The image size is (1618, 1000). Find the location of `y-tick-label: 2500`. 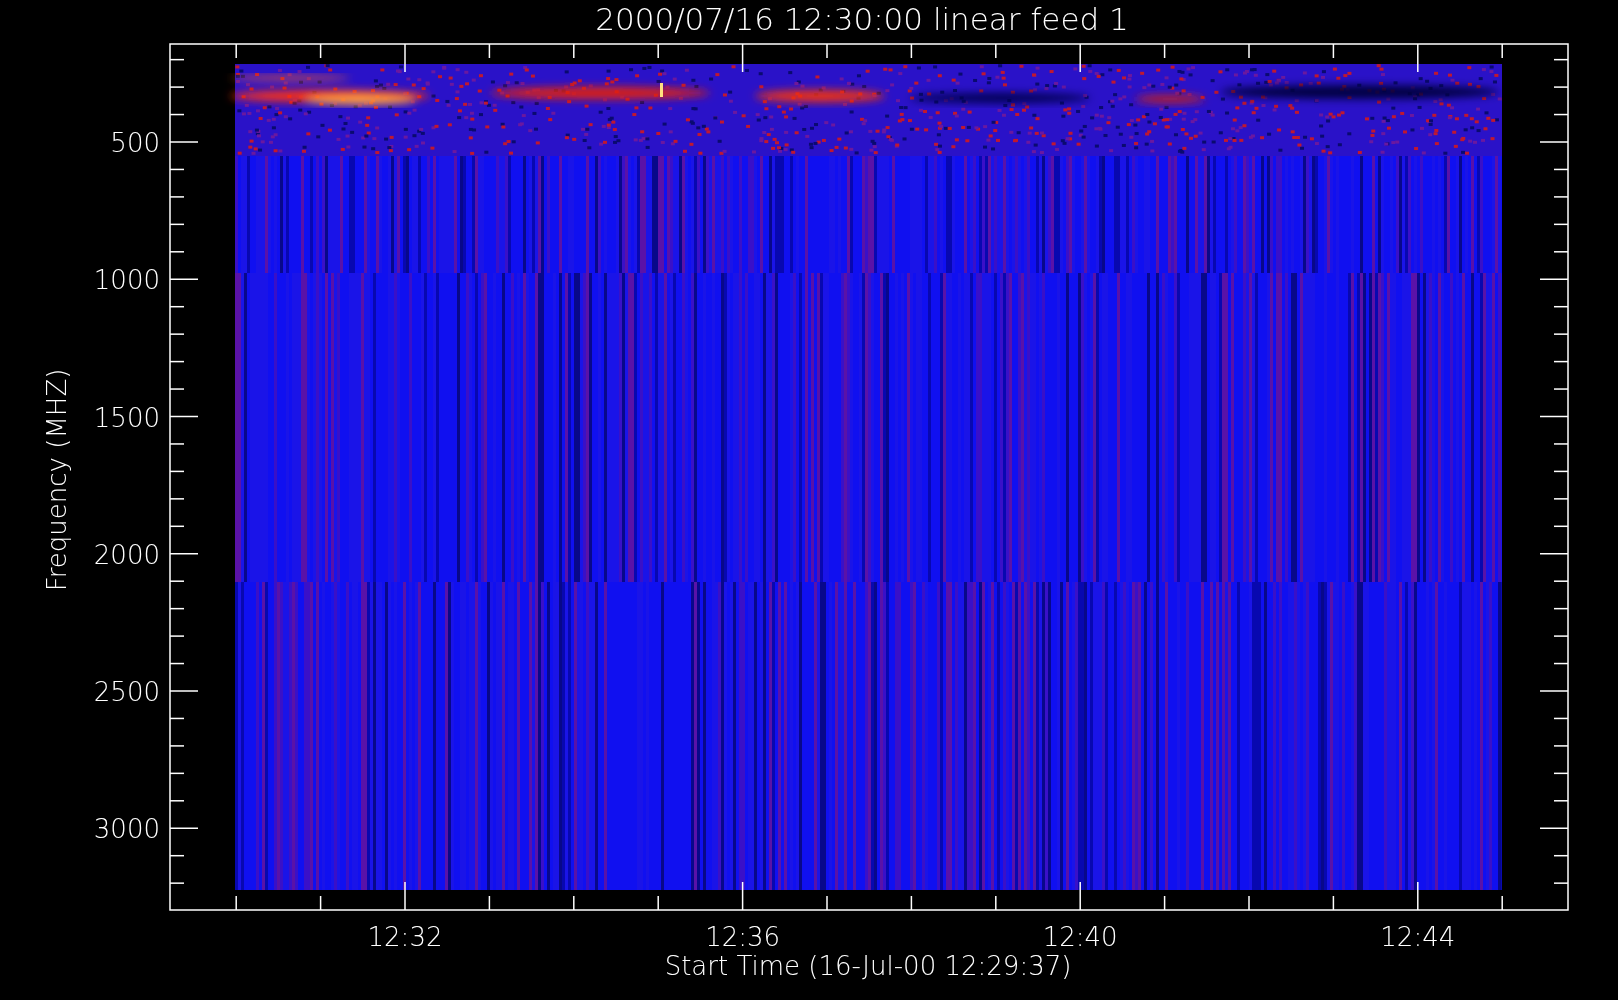

y-tick-label: 2500 is located at coordinates (126, 692).